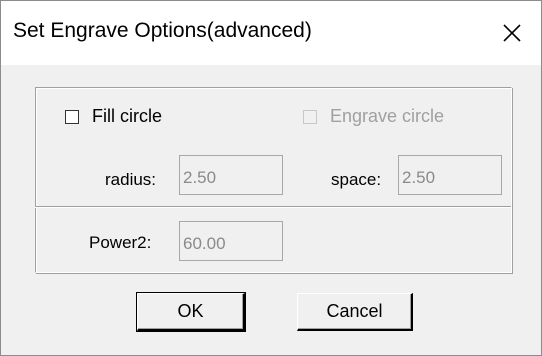 The width and height of the screenshot is (542, 356). Describe the element at coordinates (72, 116) in the screenshot. I see `fill-circle-checkbox` at that location.